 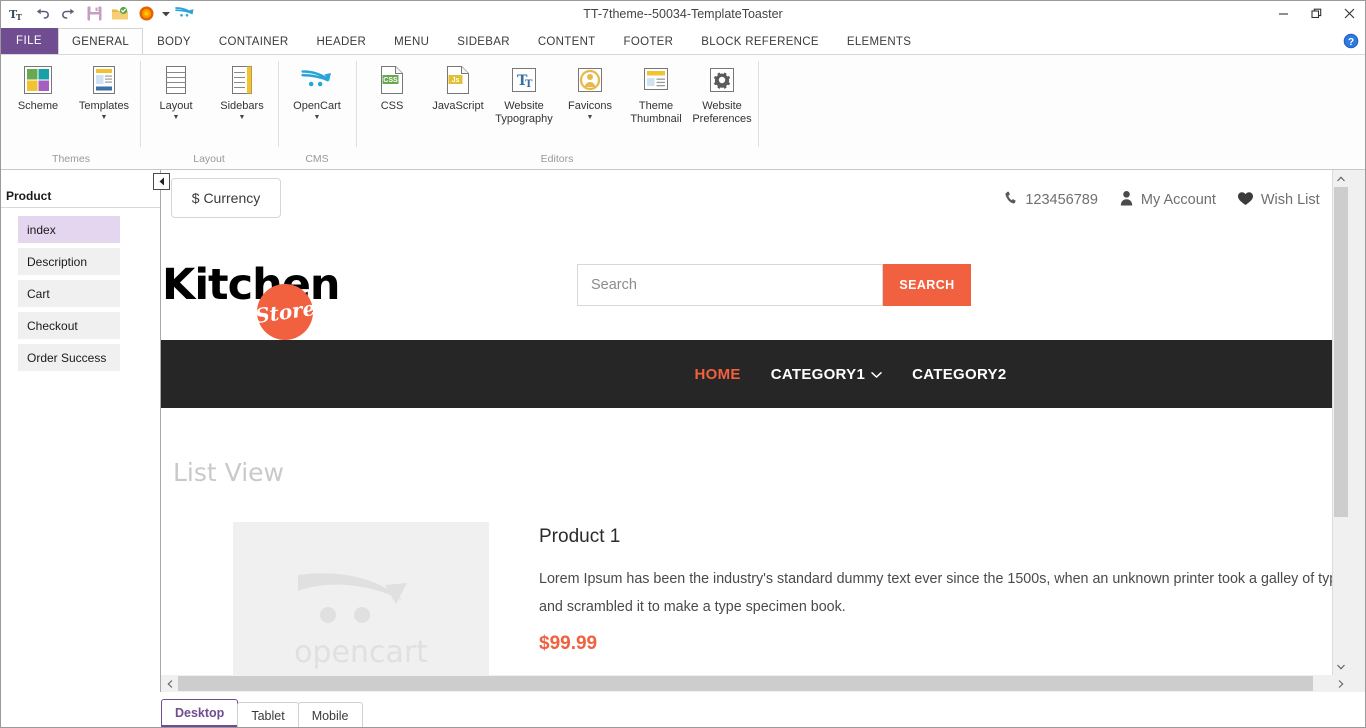 I want to click on horizontal-scroll-thumb, so click(x=745, y=683).